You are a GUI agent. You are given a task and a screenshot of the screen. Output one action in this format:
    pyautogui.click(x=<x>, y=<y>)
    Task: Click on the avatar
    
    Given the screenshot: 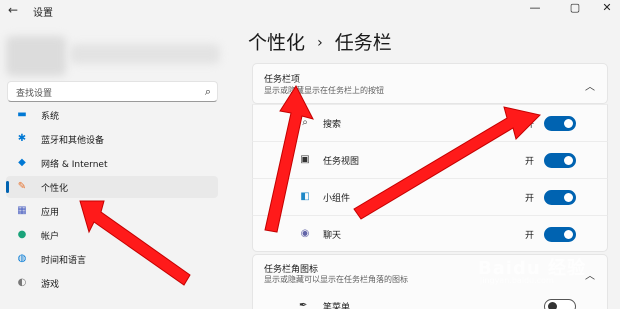 What is the action you would take?
    pyautogui.click(x=36, y=56)
    